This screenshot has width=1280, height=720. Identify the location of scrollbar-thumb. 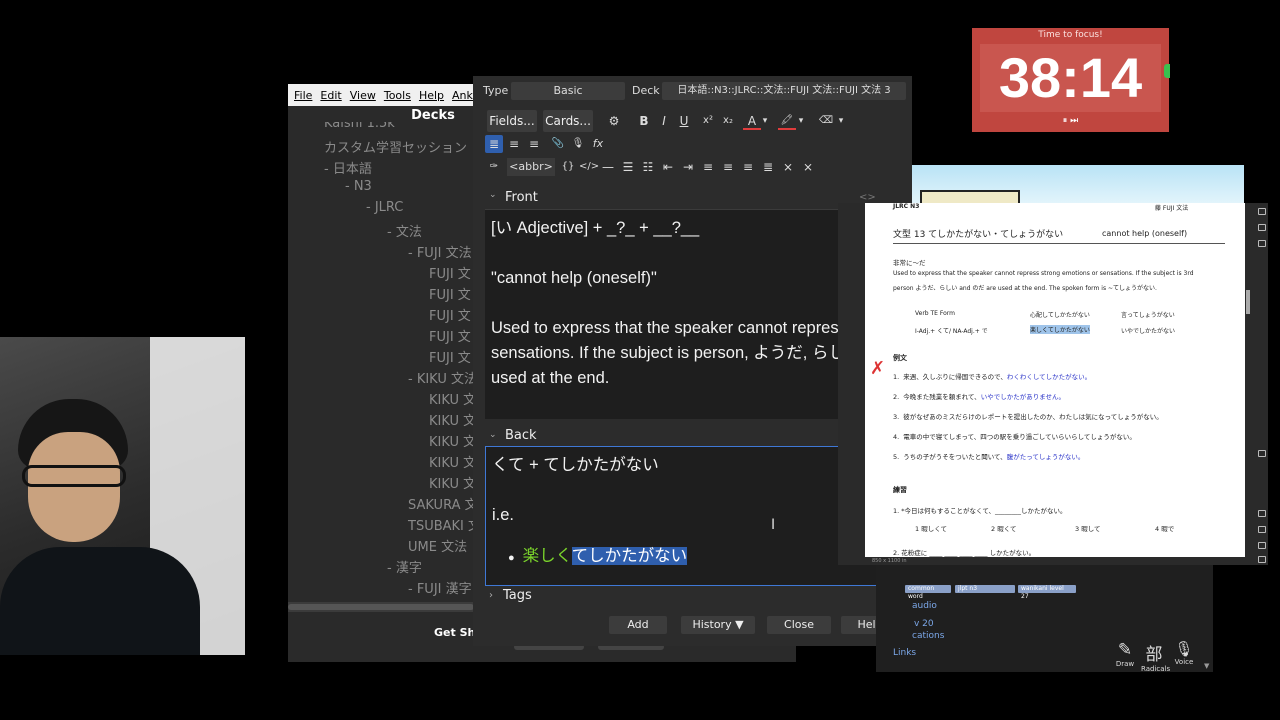
(381, 607).